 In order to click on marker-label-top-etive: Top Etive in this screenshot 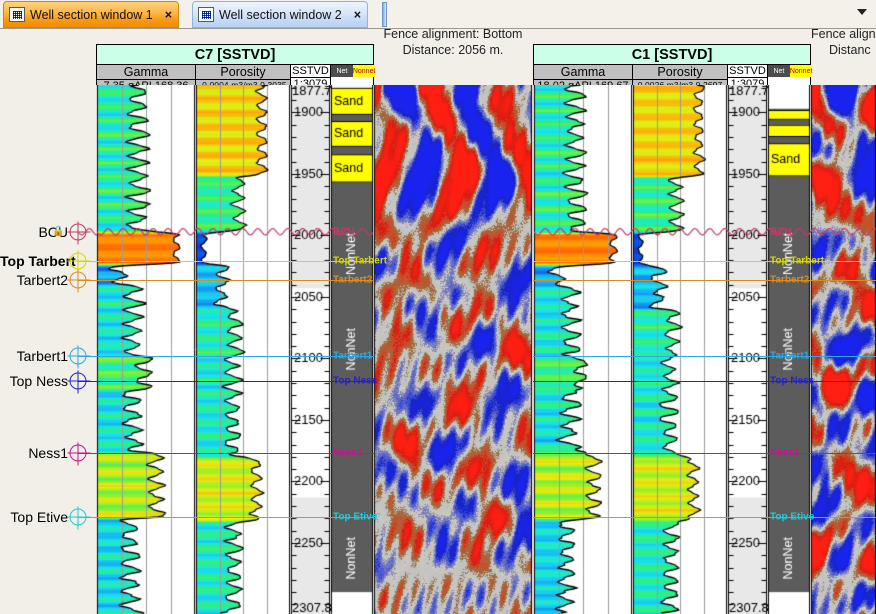, I will do `click(39, 517)`.